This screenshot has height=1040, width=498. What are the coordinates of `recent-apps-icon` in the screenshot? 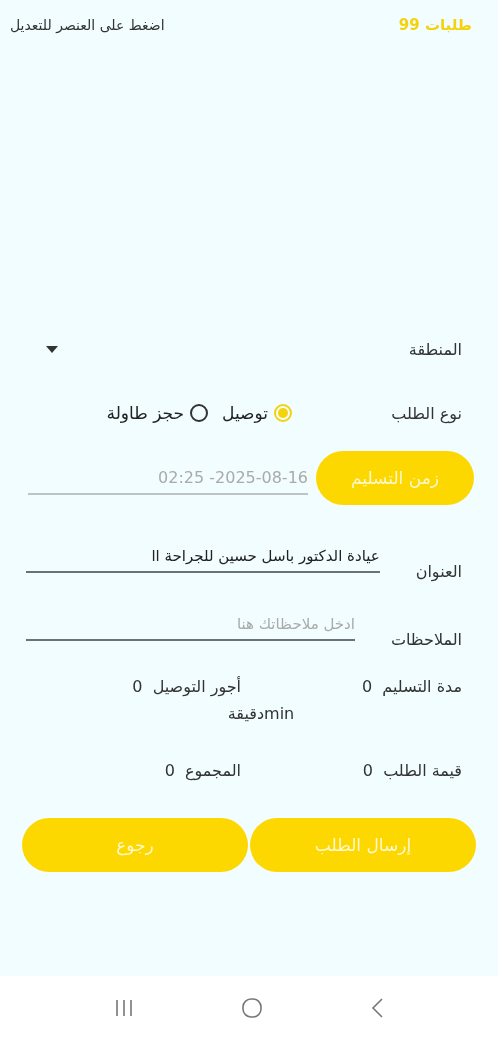 It's located at (123, 1008).